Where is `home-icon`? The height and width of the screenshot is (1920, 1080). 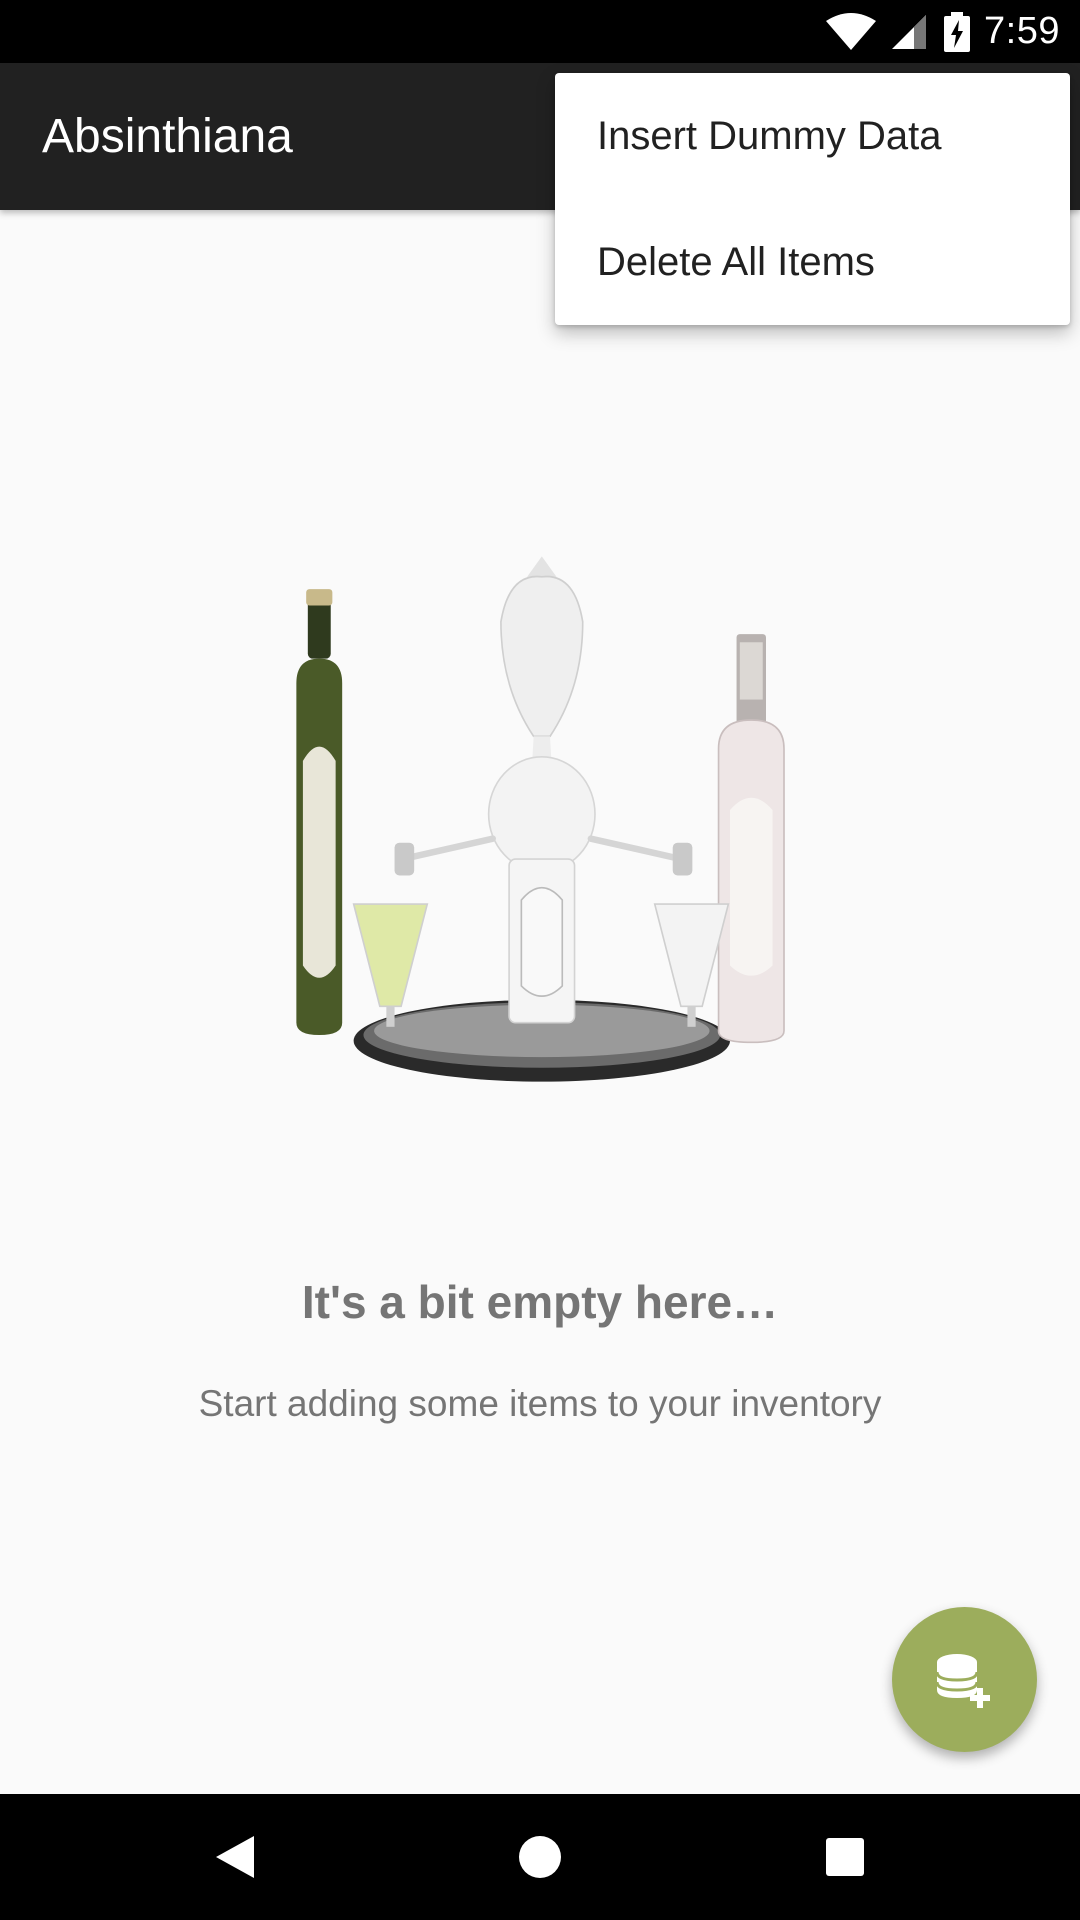
home-icon is located at coordinates (540, 1857).